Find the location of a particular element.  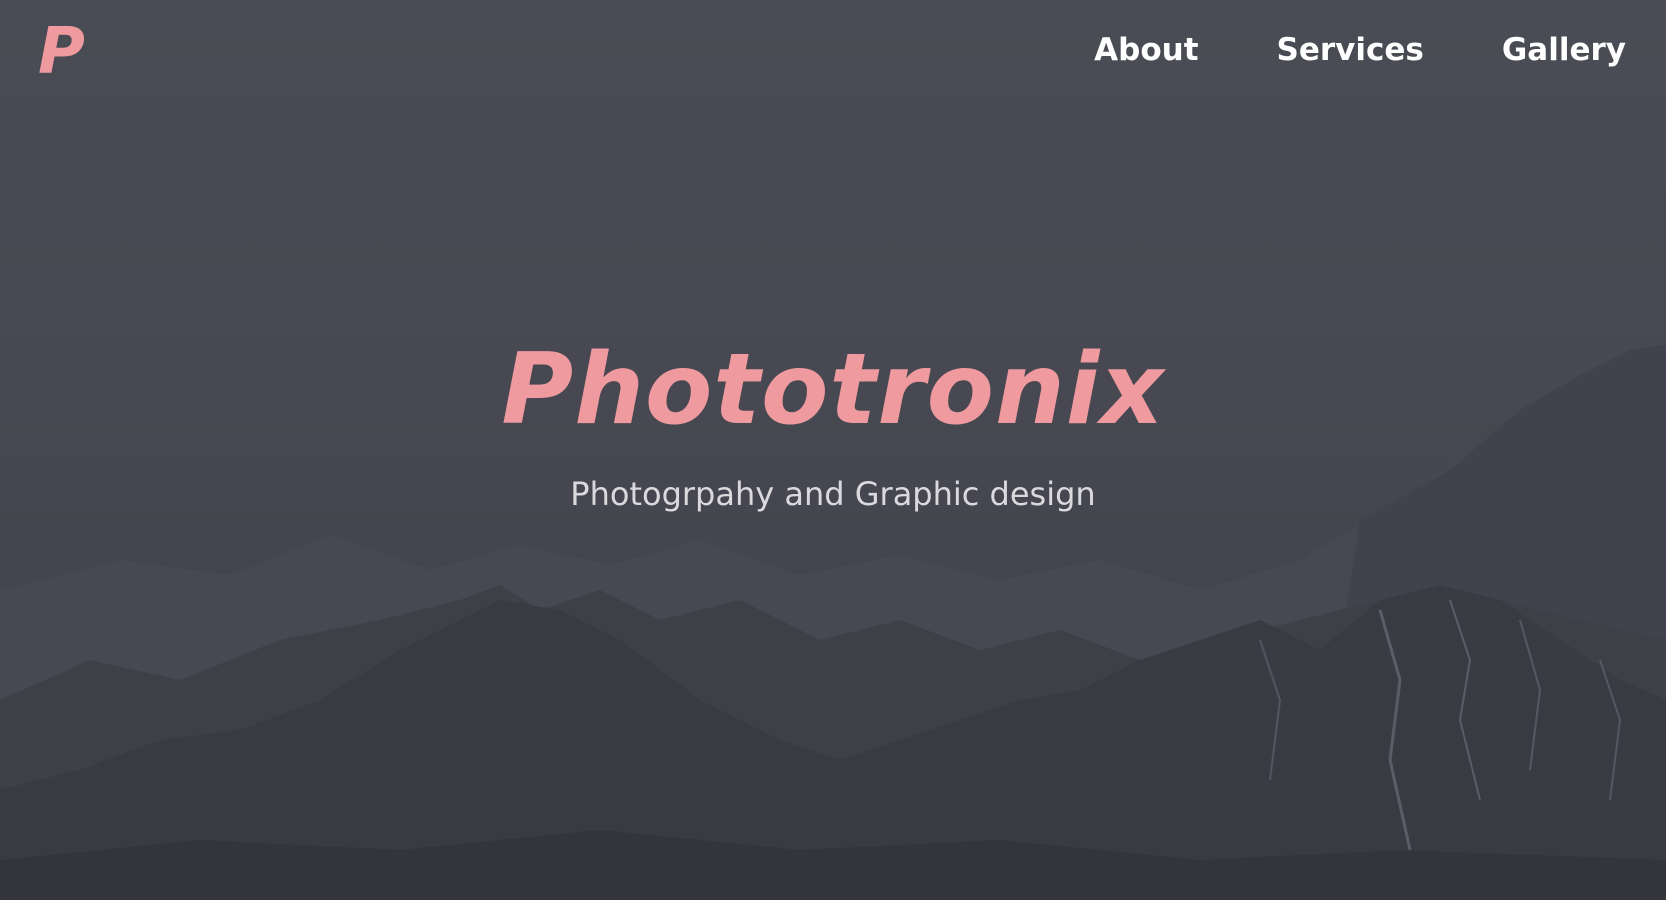

nav-link-services: Services is located at coordinates (1350, 50).